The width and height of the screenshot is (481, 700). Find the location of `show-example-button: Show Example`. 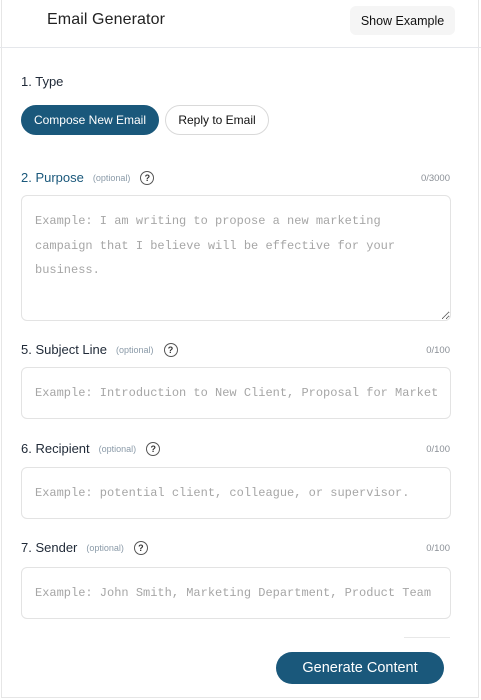

show-example-button: Show Example is located at coordinates (402, 20).